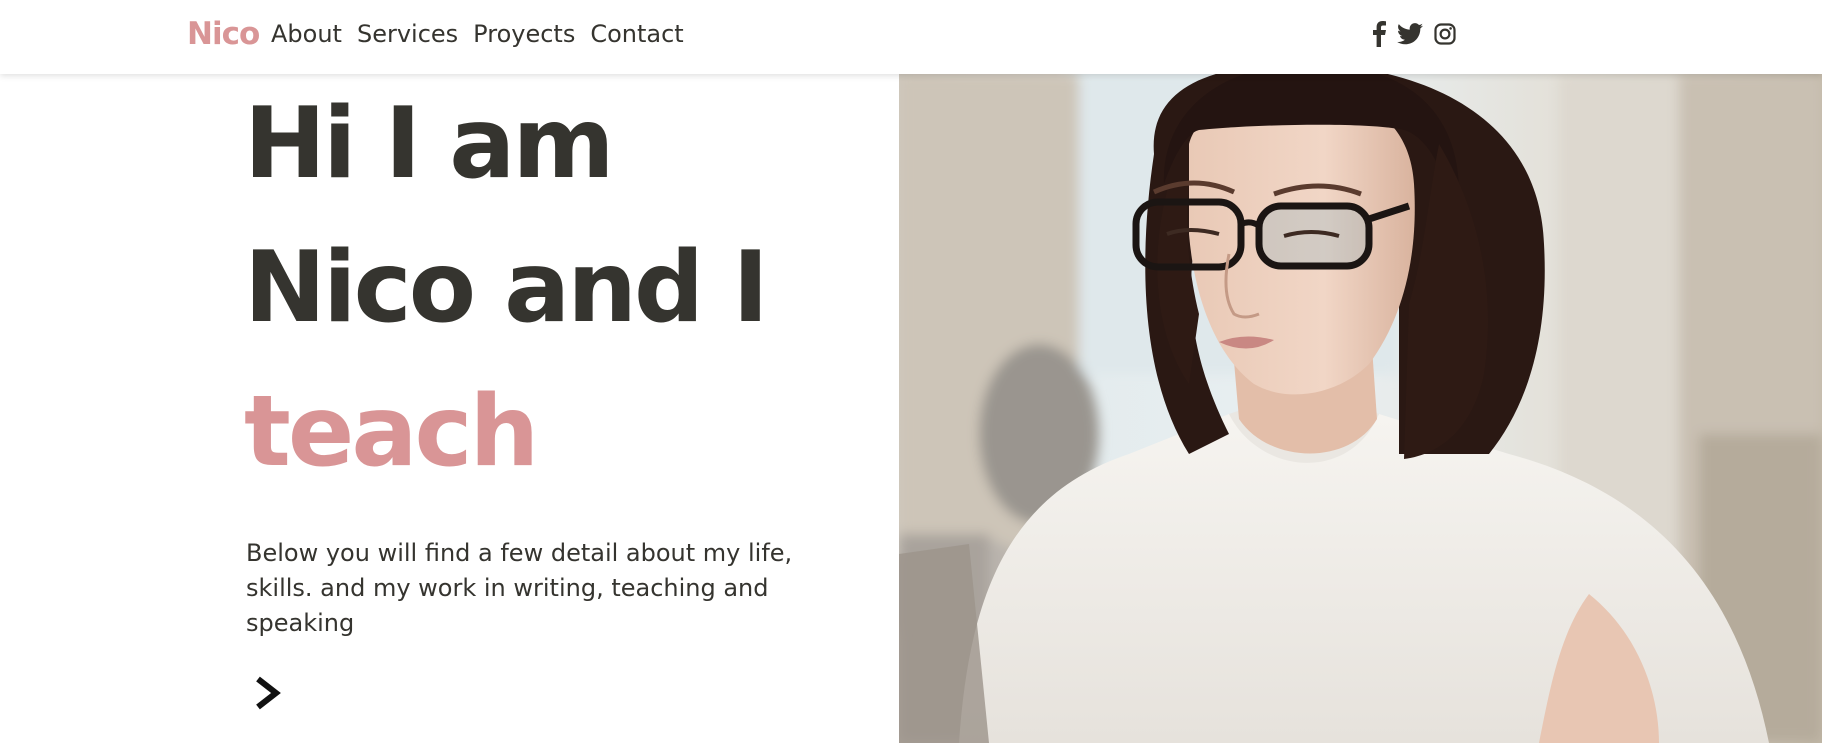 The width and height of the screenshot is (1822, 743). I want to click on hero-line-2: Nico and I, so click(506, 288).